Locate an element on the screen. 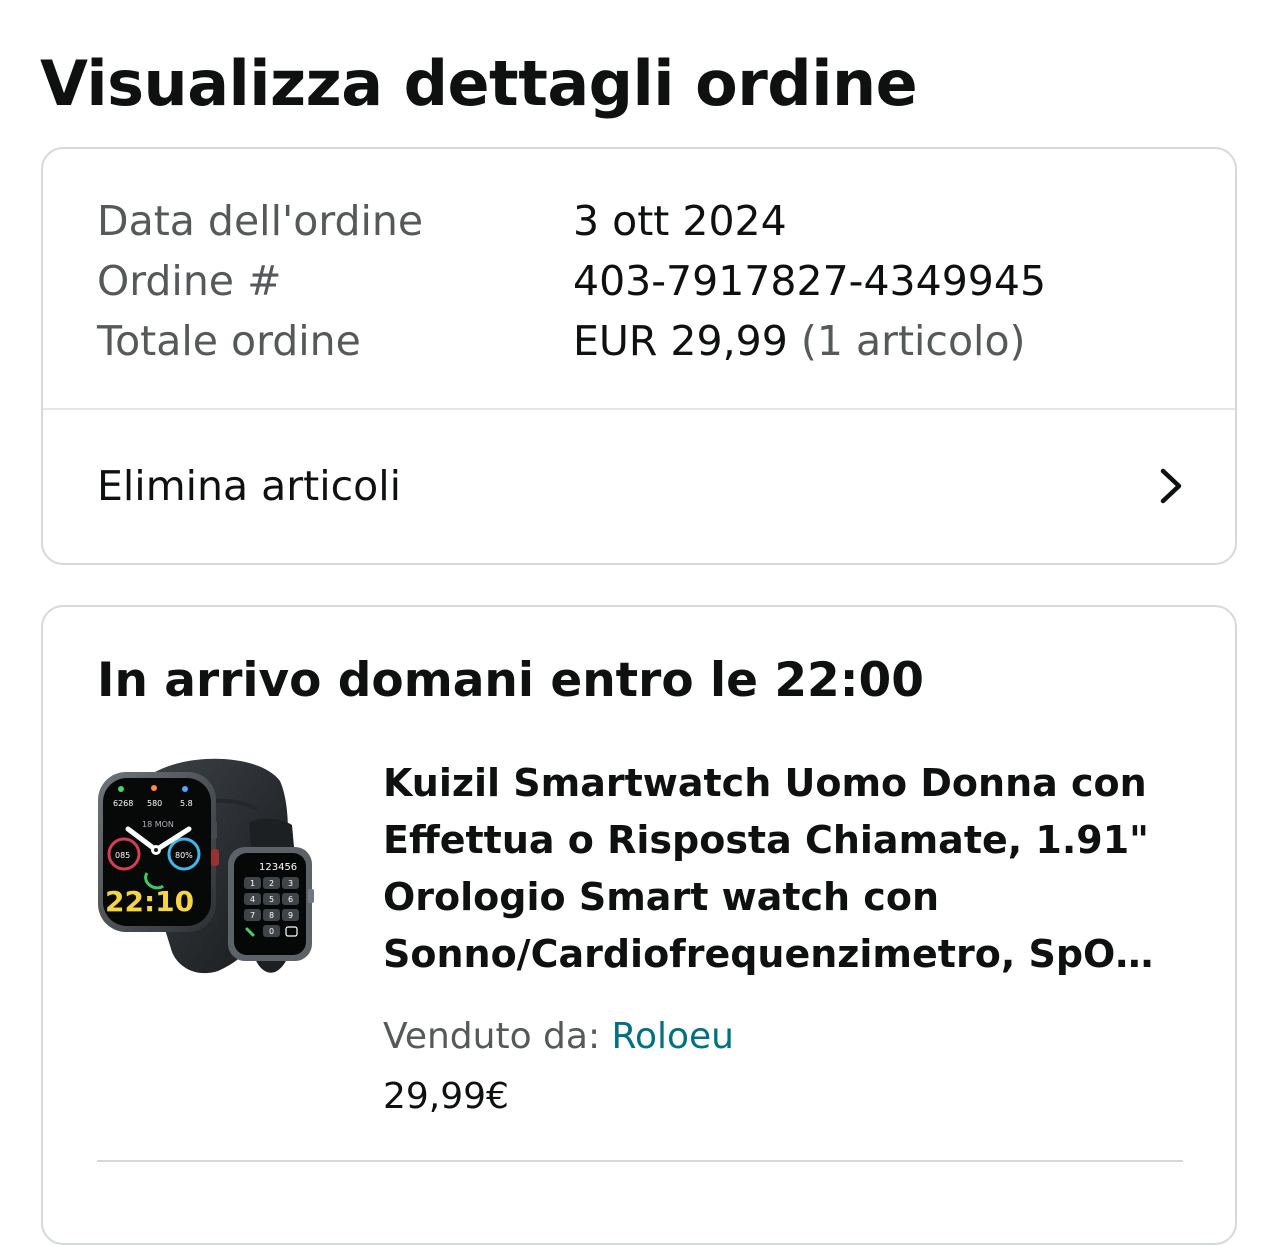  order-date-row: Data dell'ordine 3 ott 2024 is located at coordinates (571, 221).